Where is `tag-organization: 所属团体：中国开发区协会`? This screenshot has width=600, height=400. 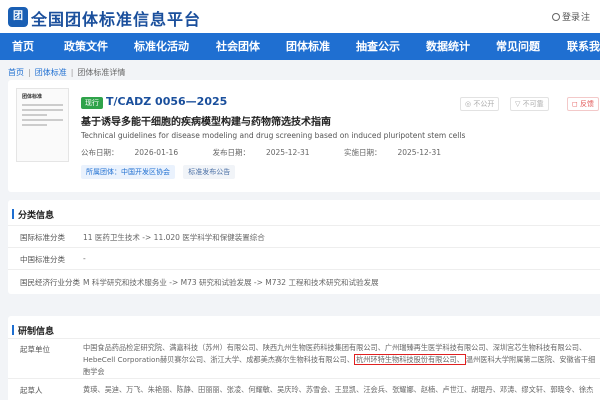 tag-organization: 所属团体：中国开发区协会 is located at coordinates (128, 172).